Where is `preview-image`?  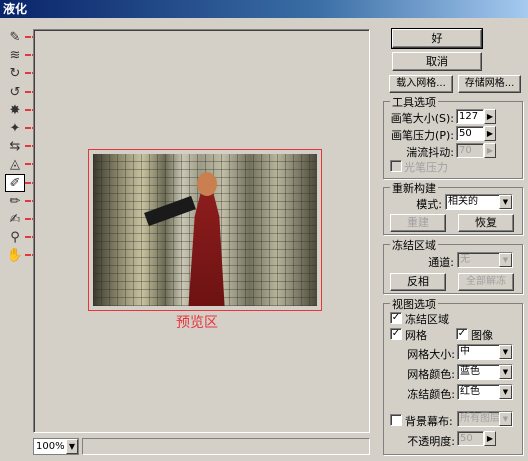 preview-image is located at coordinates (205, 230).